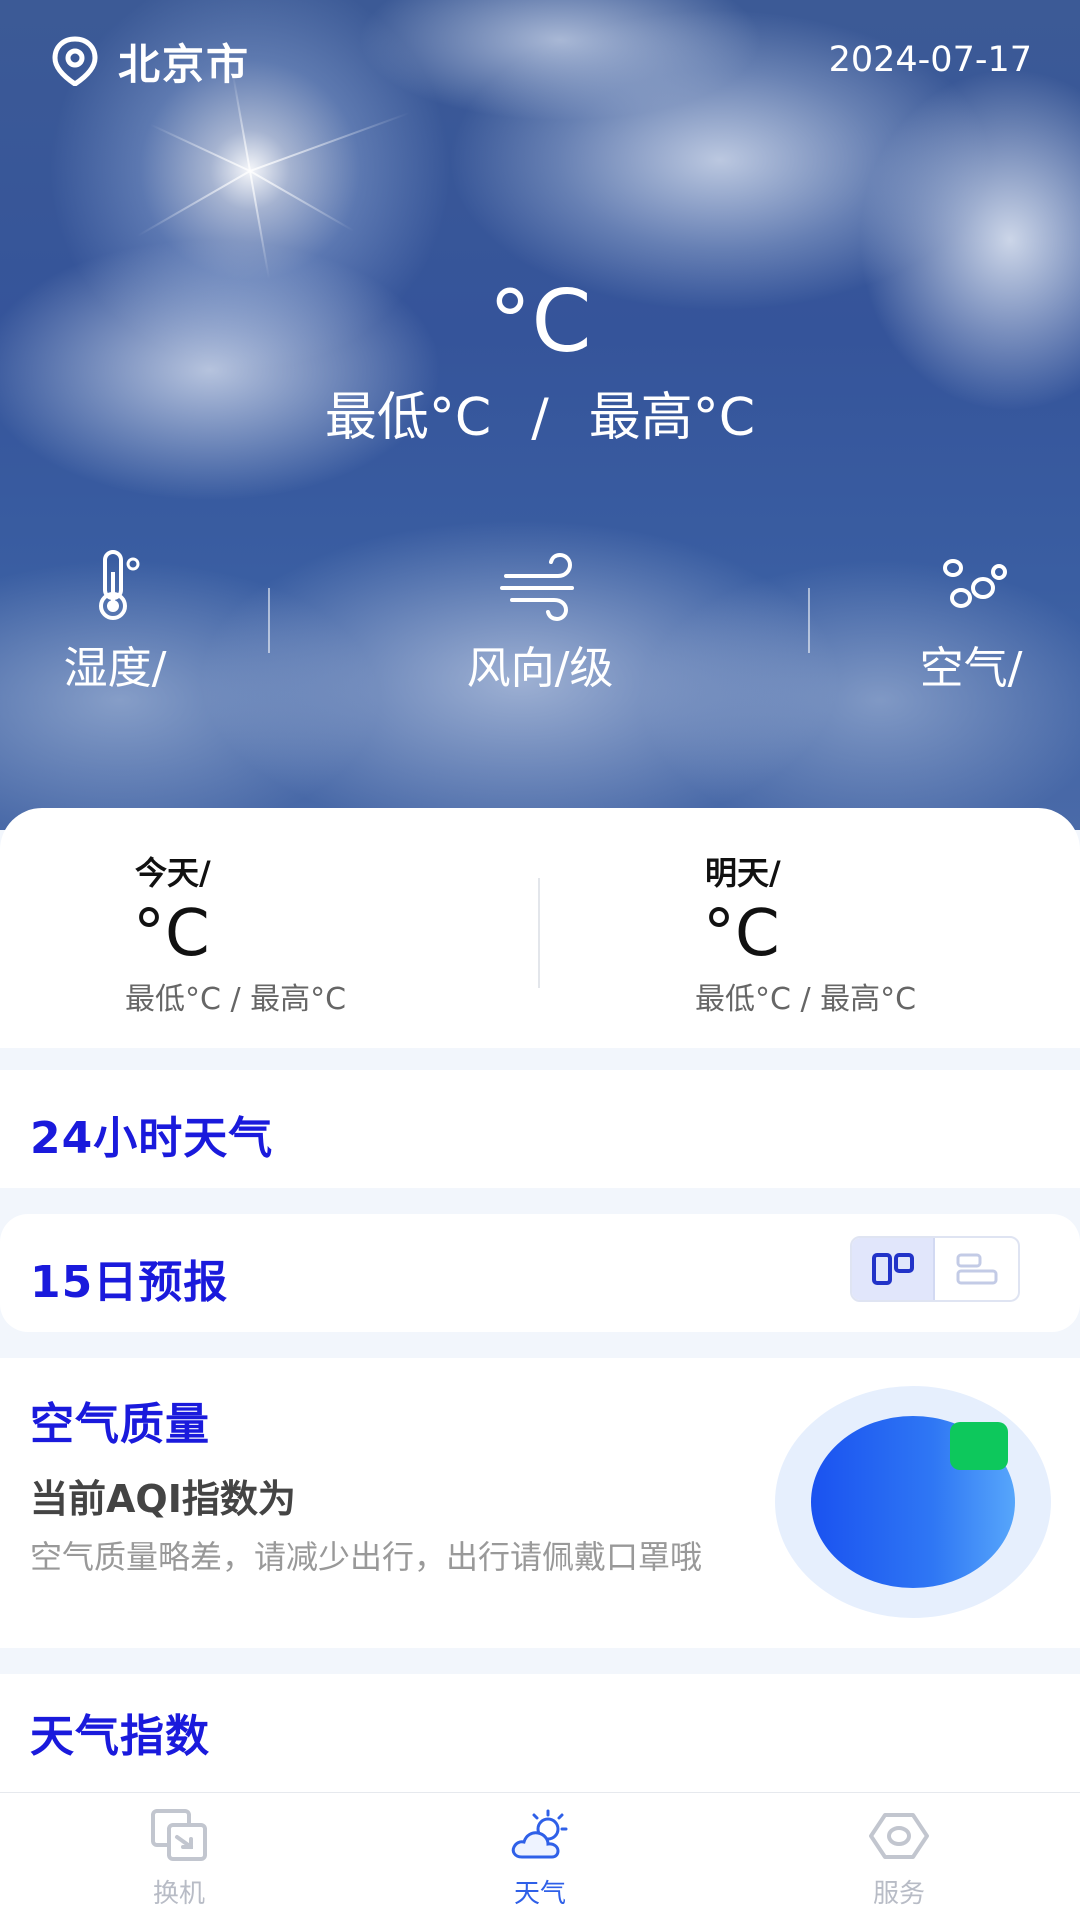 This screenshot has width=1080, height=1920. I want to click on tomorrow-temperature: °C, so click(741, 934).